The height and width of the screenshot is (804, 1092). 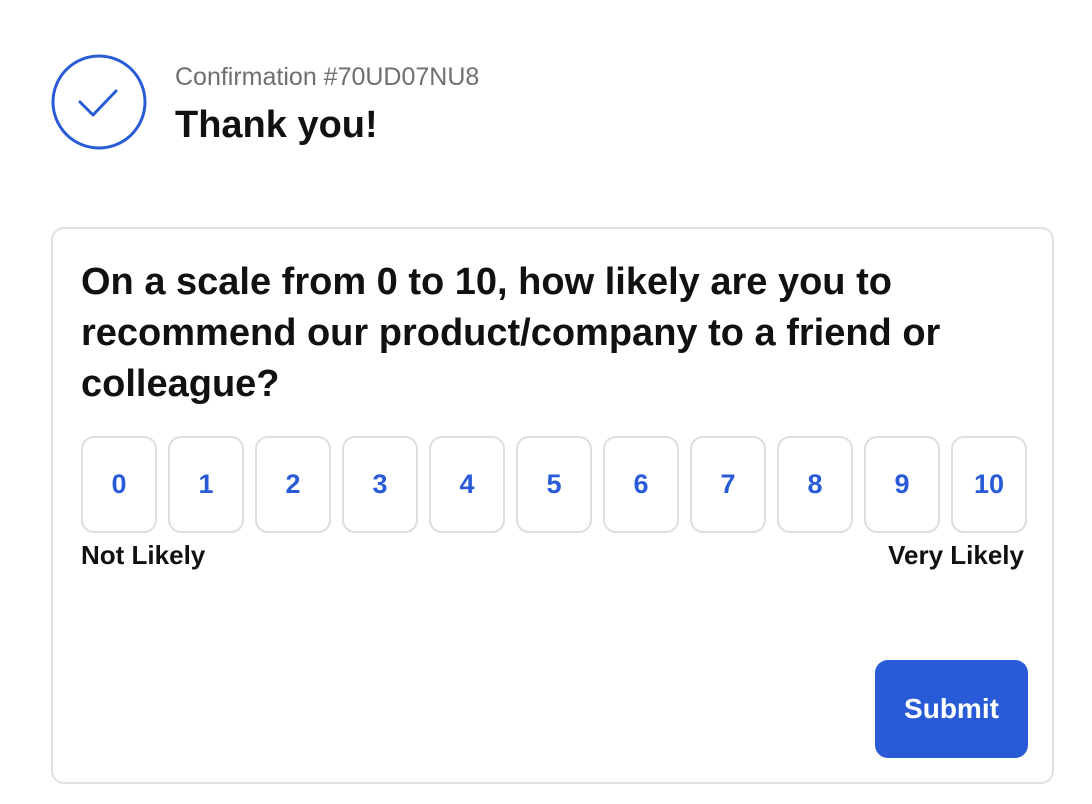 I want to click on check-circle-icon, so click(x=99, y=102).